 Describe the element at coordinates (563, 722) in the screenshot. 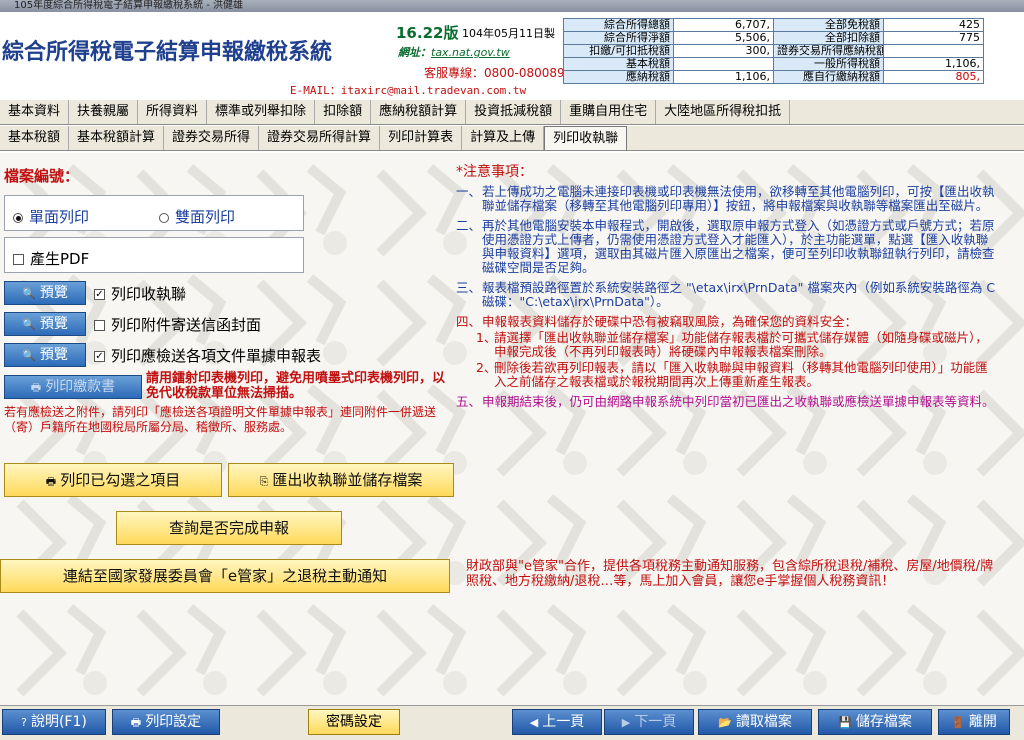

I see `prev-page-label: 上一頁` at that location.